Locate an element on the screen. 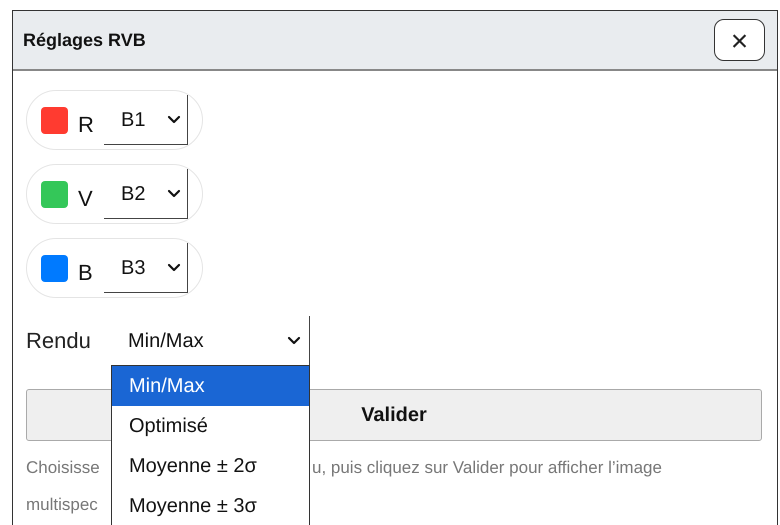 The height and width of the screenshot is (525, 780). band-select: B3 is located at coordinates (146, 268).